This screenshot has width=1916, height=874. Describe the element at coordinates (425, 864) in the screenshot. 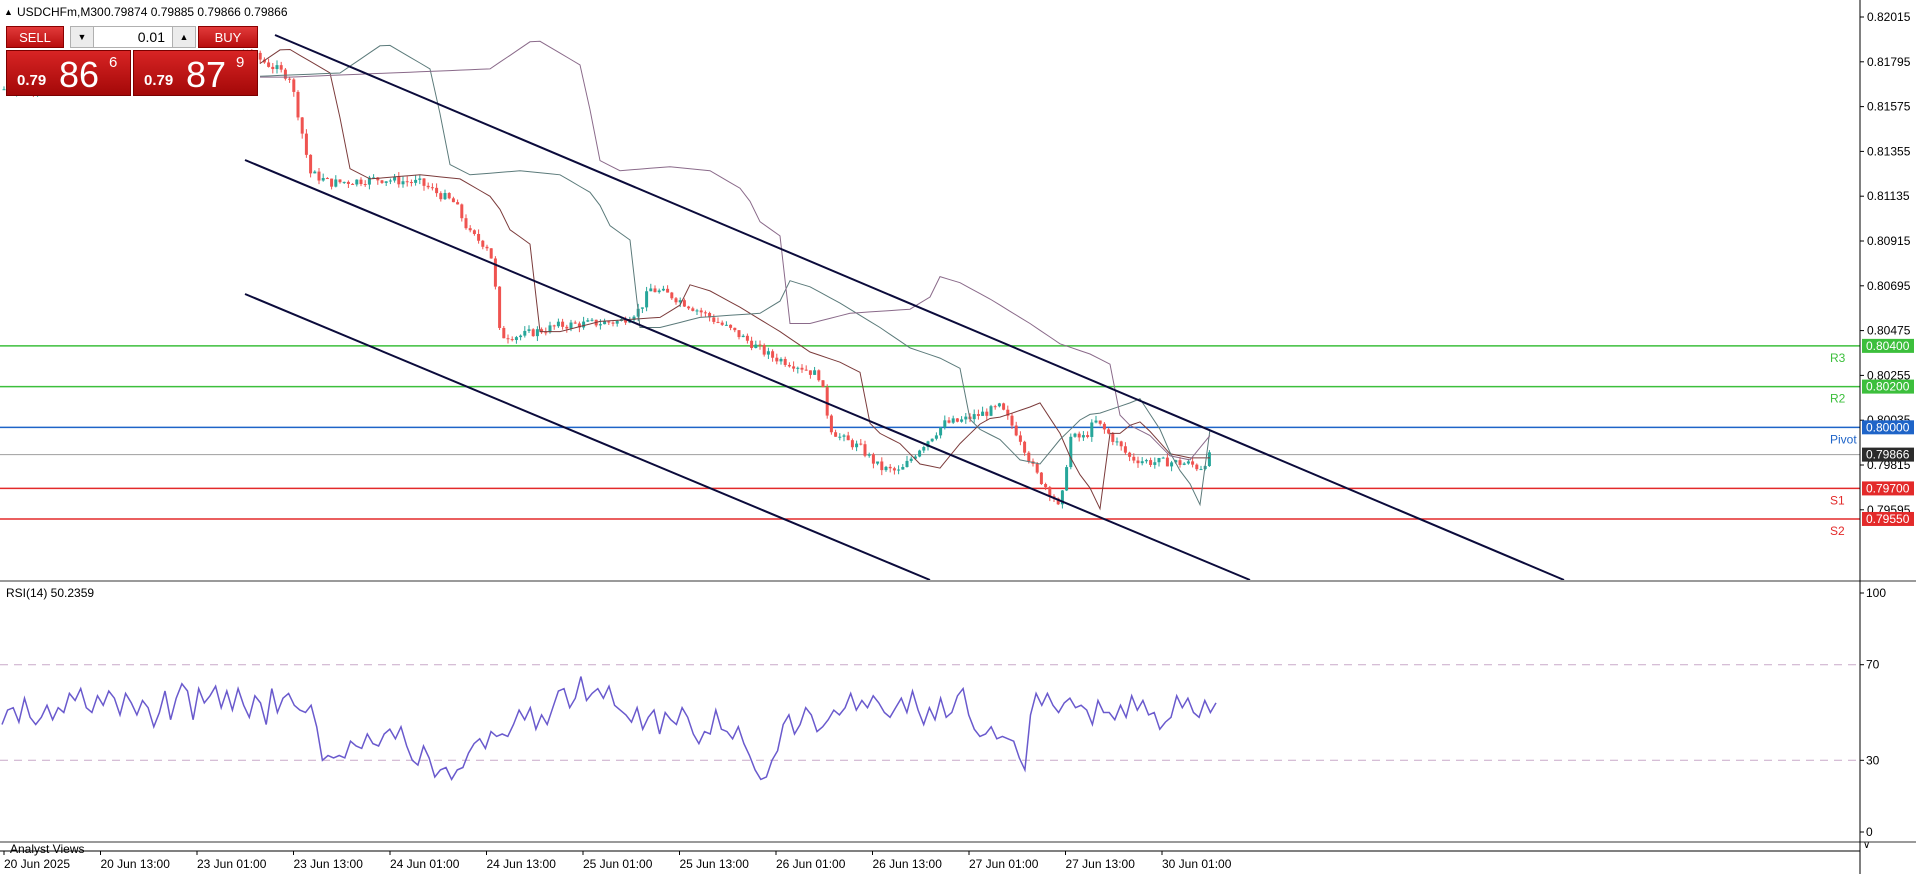

I see `time-tick-label: 24 Jun 01:00` at that location.